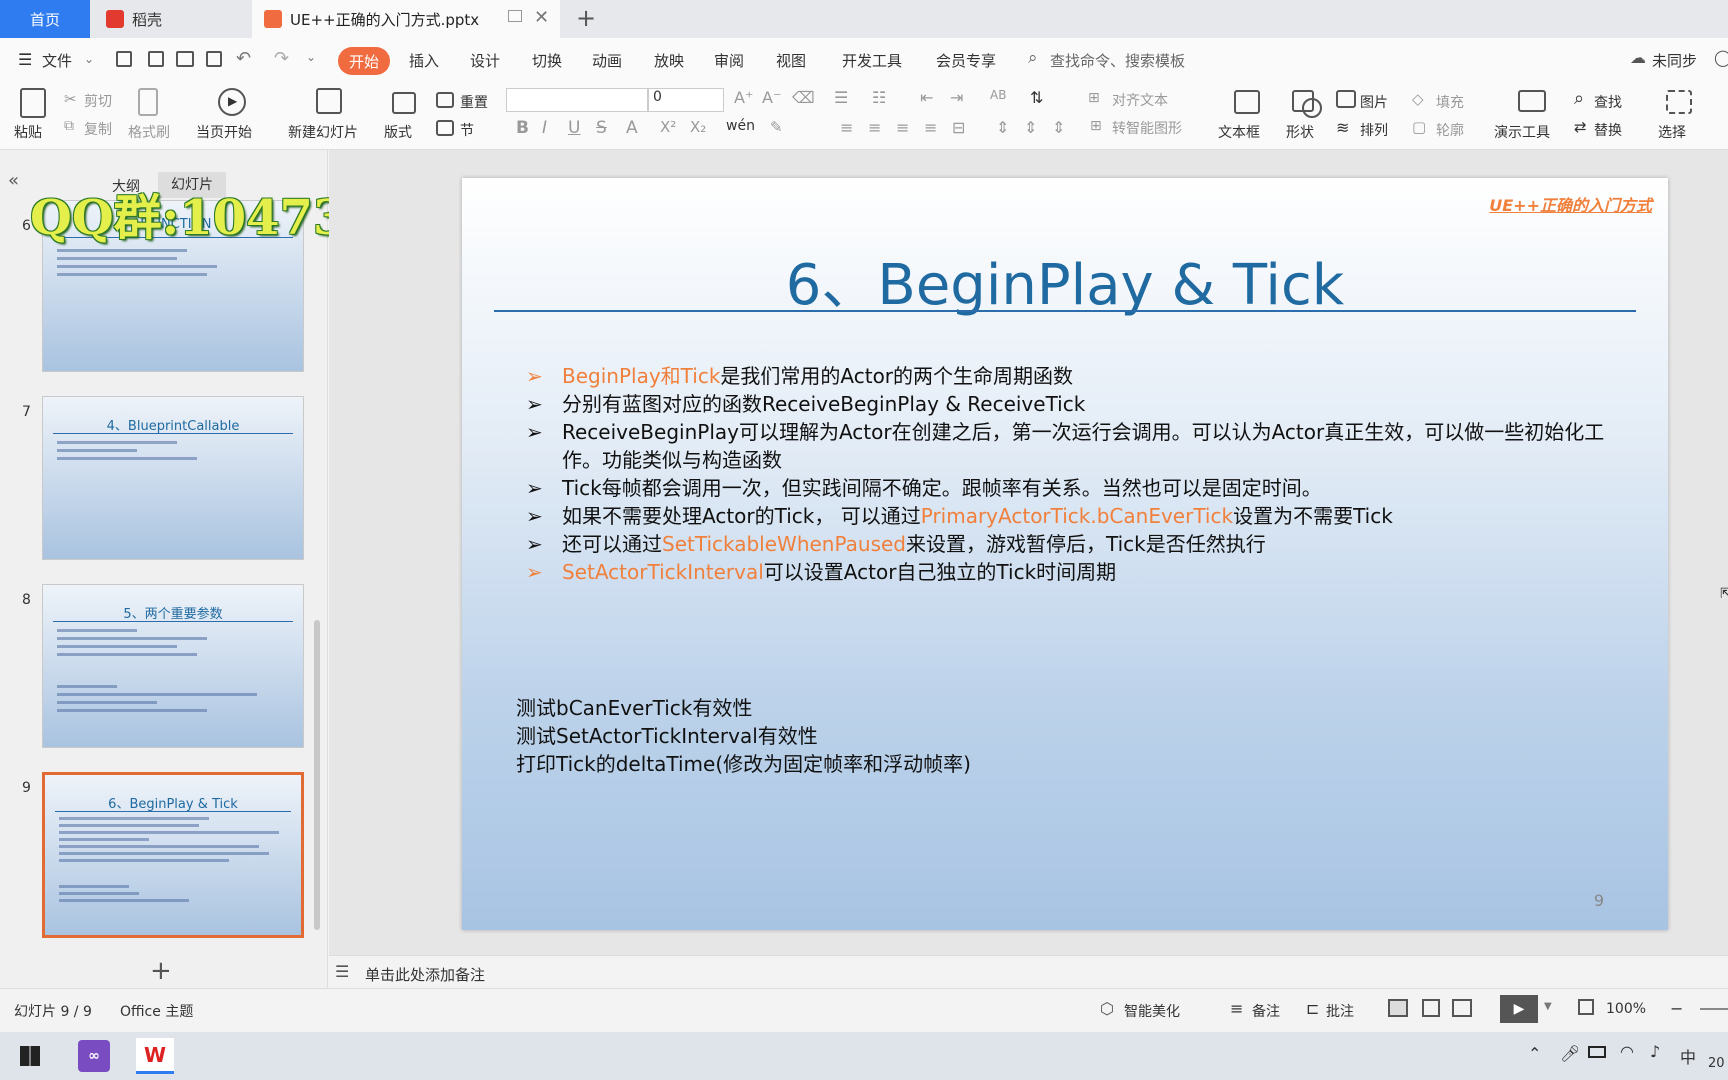 This screenshot has width=1728, height=1080. Describe the element at coordinates (311, 57) in the screenshot. I see `quick-access-dropdown-icon: ⌄` at that location.